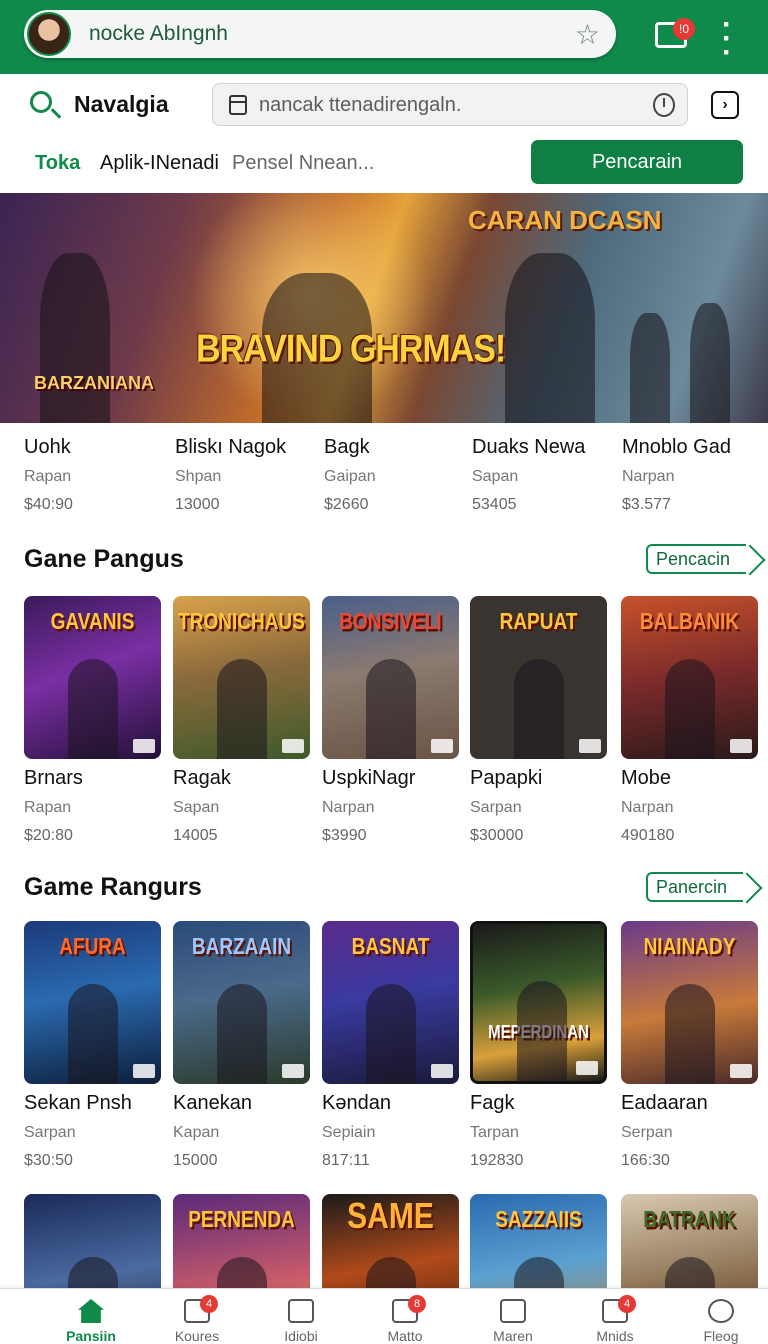 The height and width of the screenshot is (1344, 768). I want to click on featured-price: $2660, so click(346, 504).